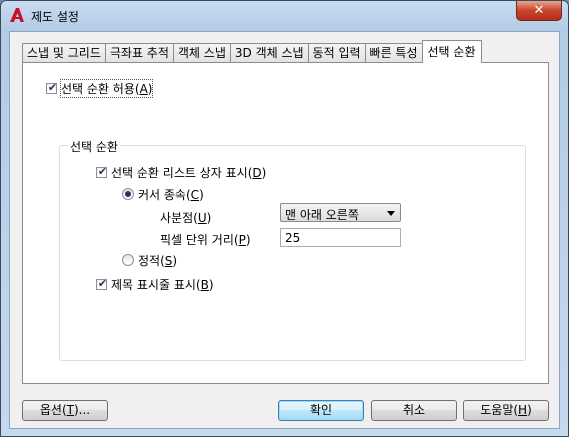 The width and height of the screenshot is (569, 437). What do you see at coordinates (138, 53) in the screenshot?
I see `tab-polar-tracking: 극좌표 추적` at bounding box center [138, 53].